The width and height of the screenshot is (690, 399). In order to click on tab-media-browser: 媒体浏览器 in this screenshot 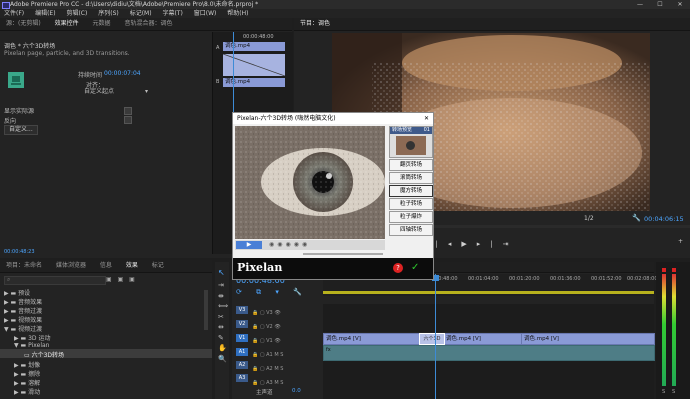, I will do `click(71, 265)`.